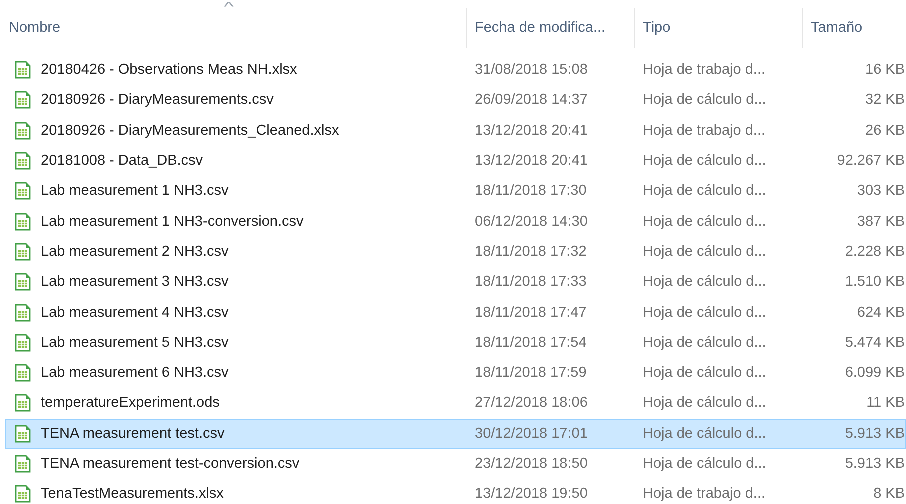 The width and height of the screenshot is (906, 504). Describe the element at coordinates (133, 434) in the screenshot. I see `file-name: TENA measurement test.csv` at that location.